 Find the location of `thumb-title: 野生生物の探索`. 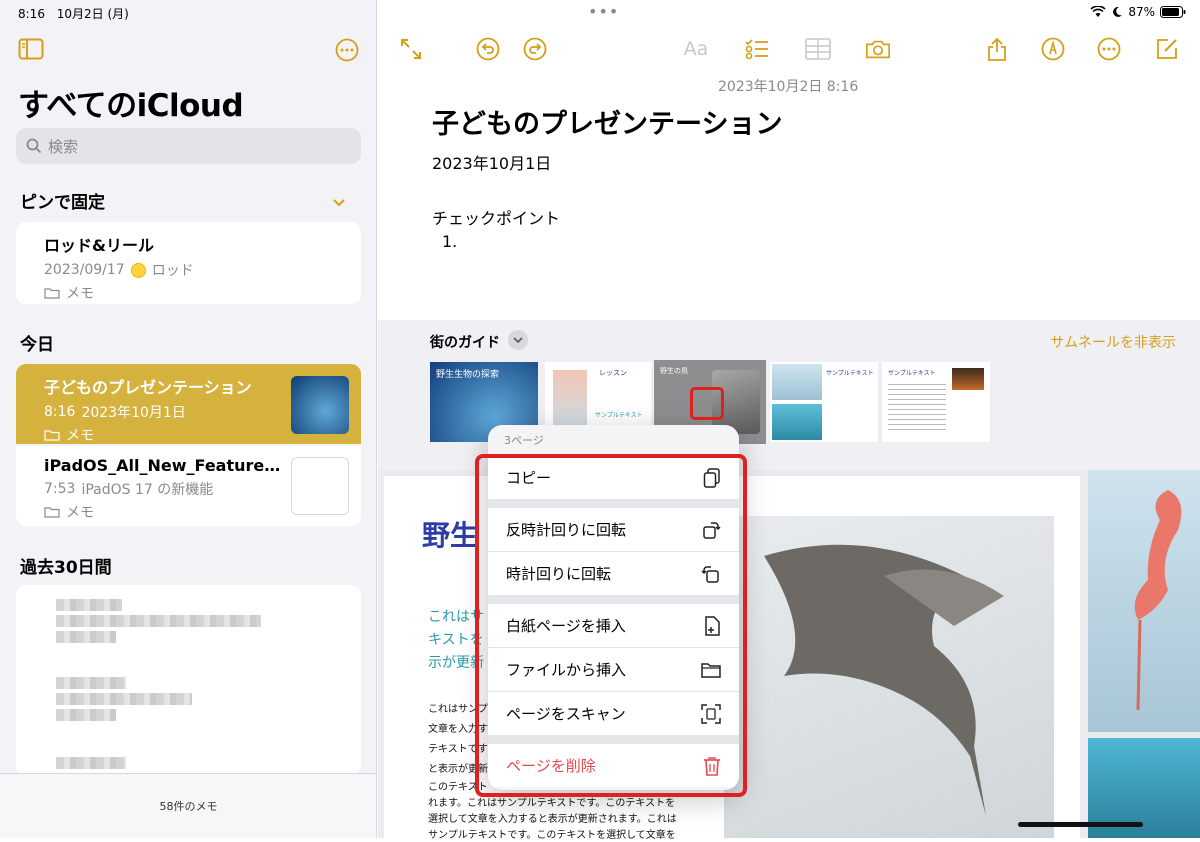

thumb-title: 野生生物の探索 is located at coordinates (468, 375).